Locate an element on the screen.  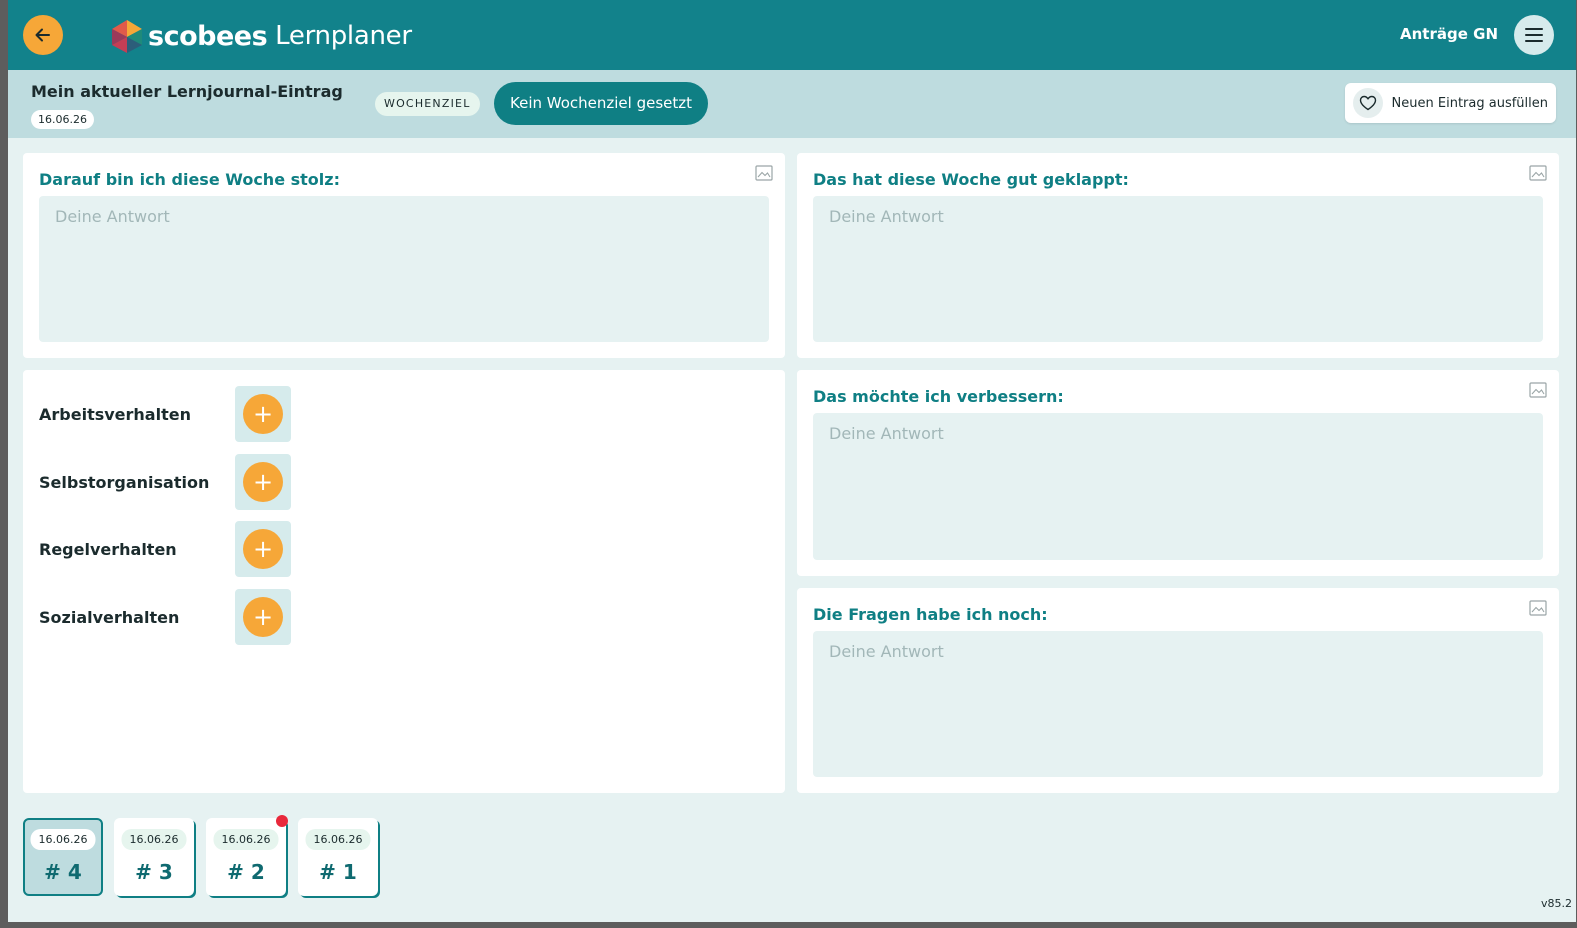
question-title: Das hat diese Woche gut geklappt: is located at coordinates (971, 179).